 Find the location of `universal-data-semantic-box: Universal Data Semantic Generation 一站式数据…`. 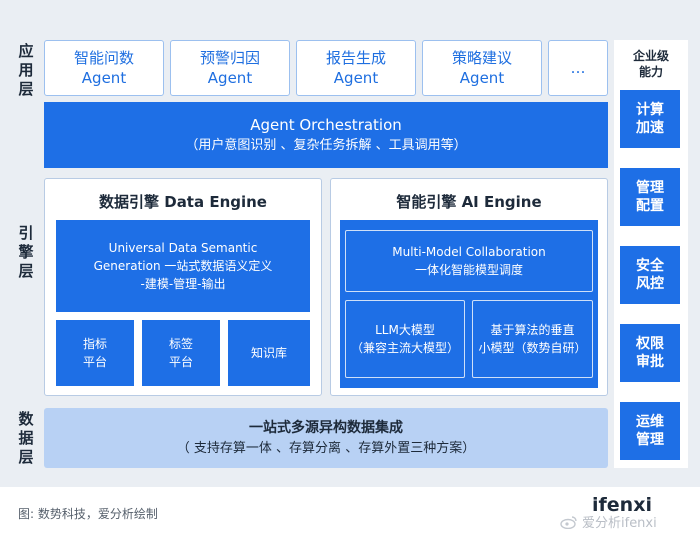

universal-data-semantic-box: Universal Data Semantic Generation 一站式数据… is located at coordinates (183, 266).